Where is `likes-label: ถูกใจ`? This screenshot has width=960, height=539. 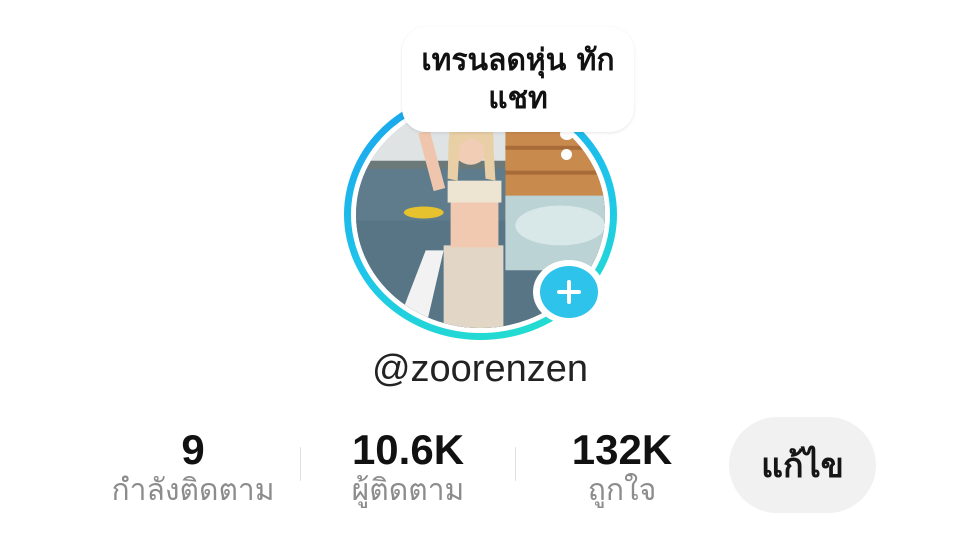
likes-label: ถูกใจ is located at coordinates (622, 490).